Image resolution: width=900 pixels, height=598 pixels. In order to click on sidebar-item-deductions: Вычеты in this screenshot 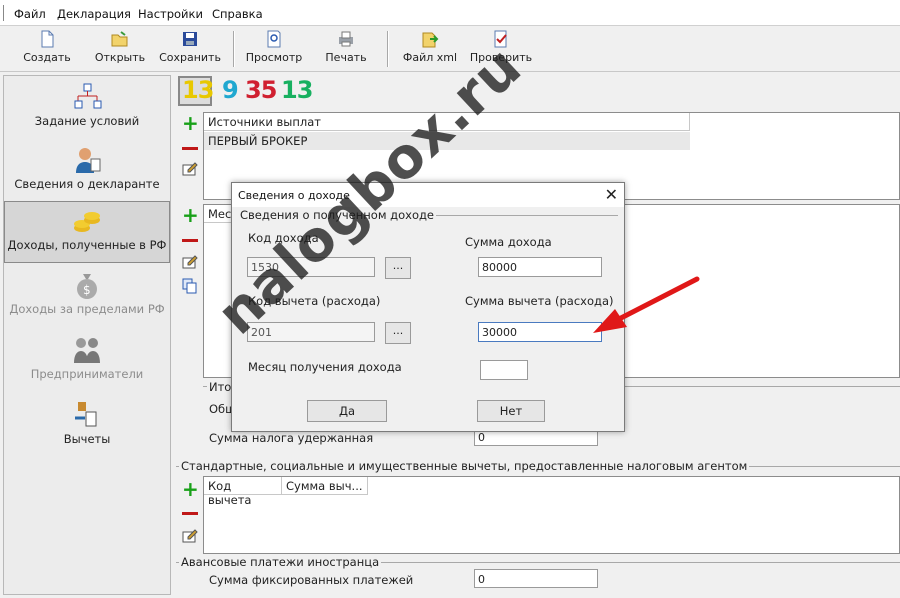, I will do `click(87, 427)`.